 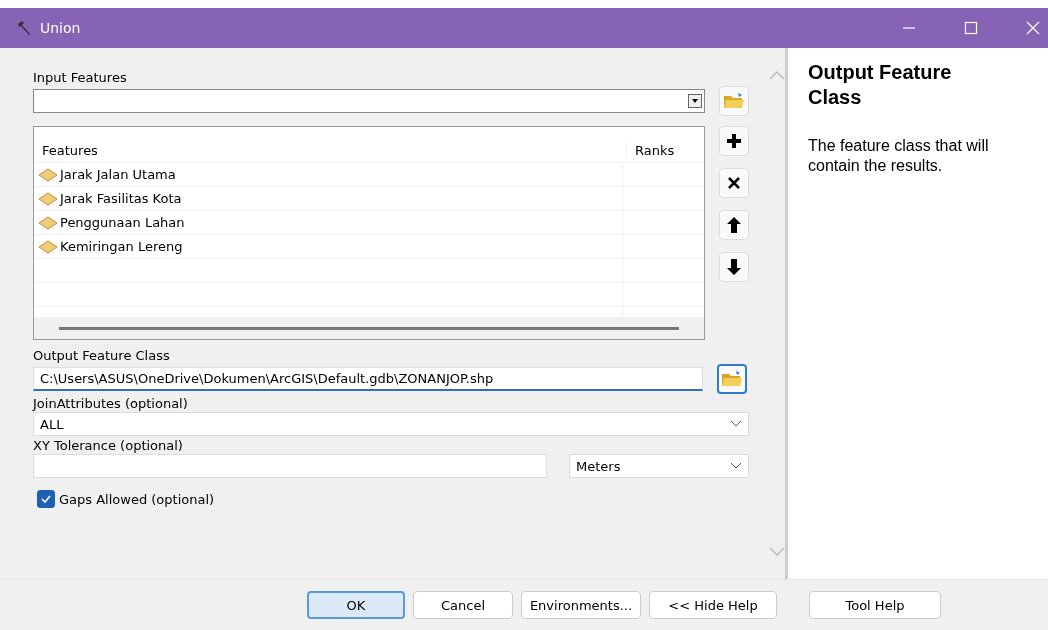 What do you see at coordinates (899, 156) in the screenshot?
I see `help-text: The feature class that will contain the results.` at bounding box center [899, 156].